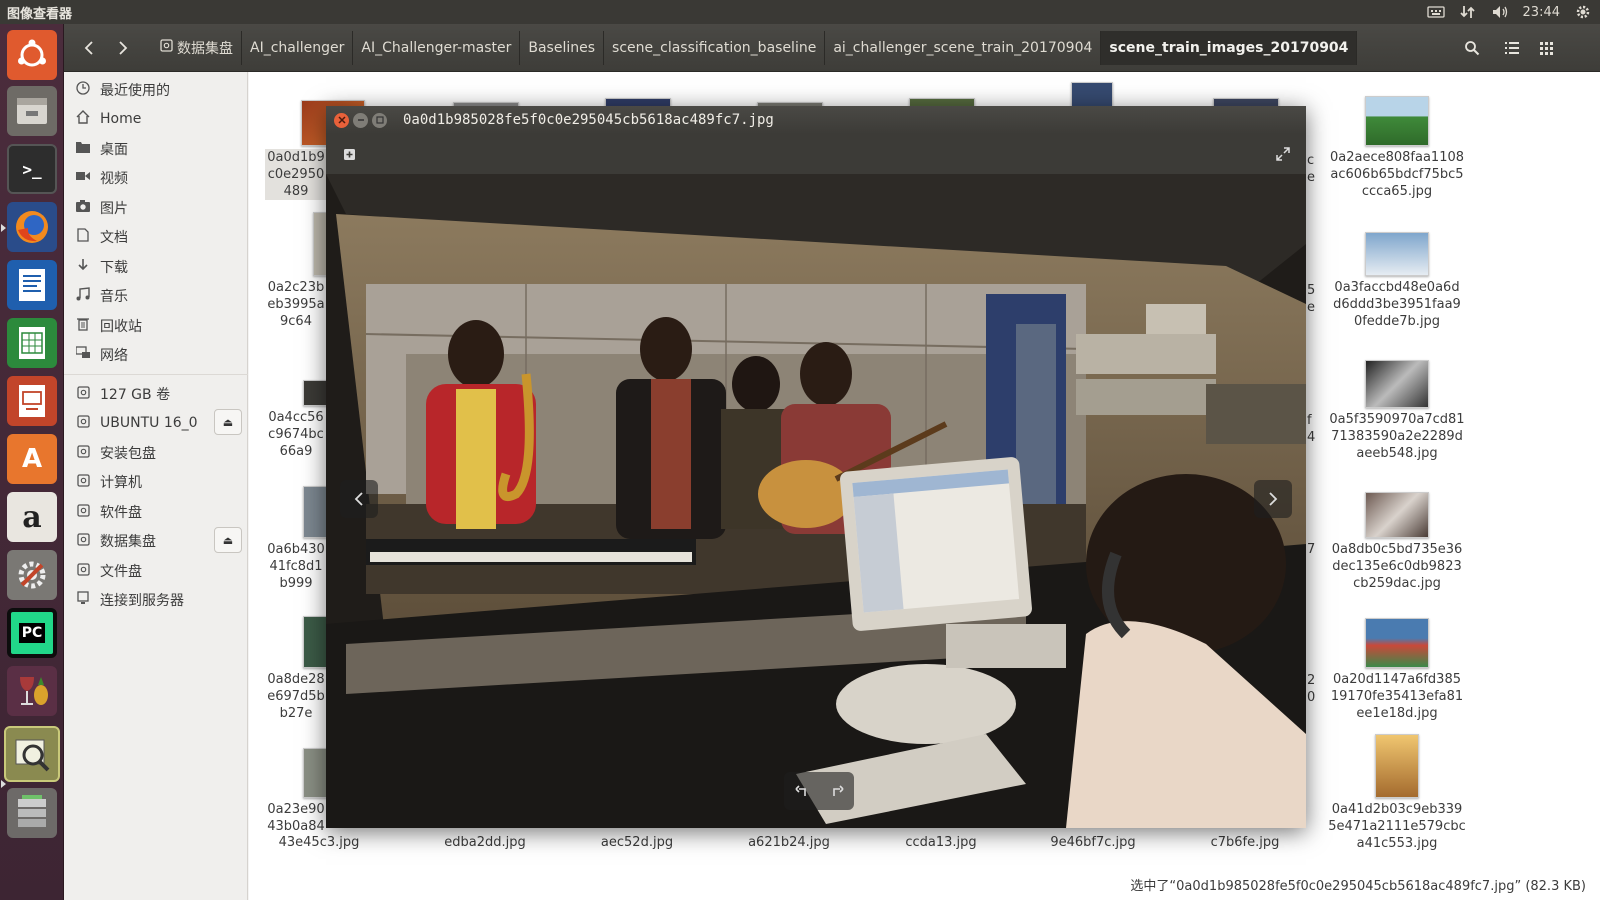  I want to click on running-indicator, so click(3, 228).